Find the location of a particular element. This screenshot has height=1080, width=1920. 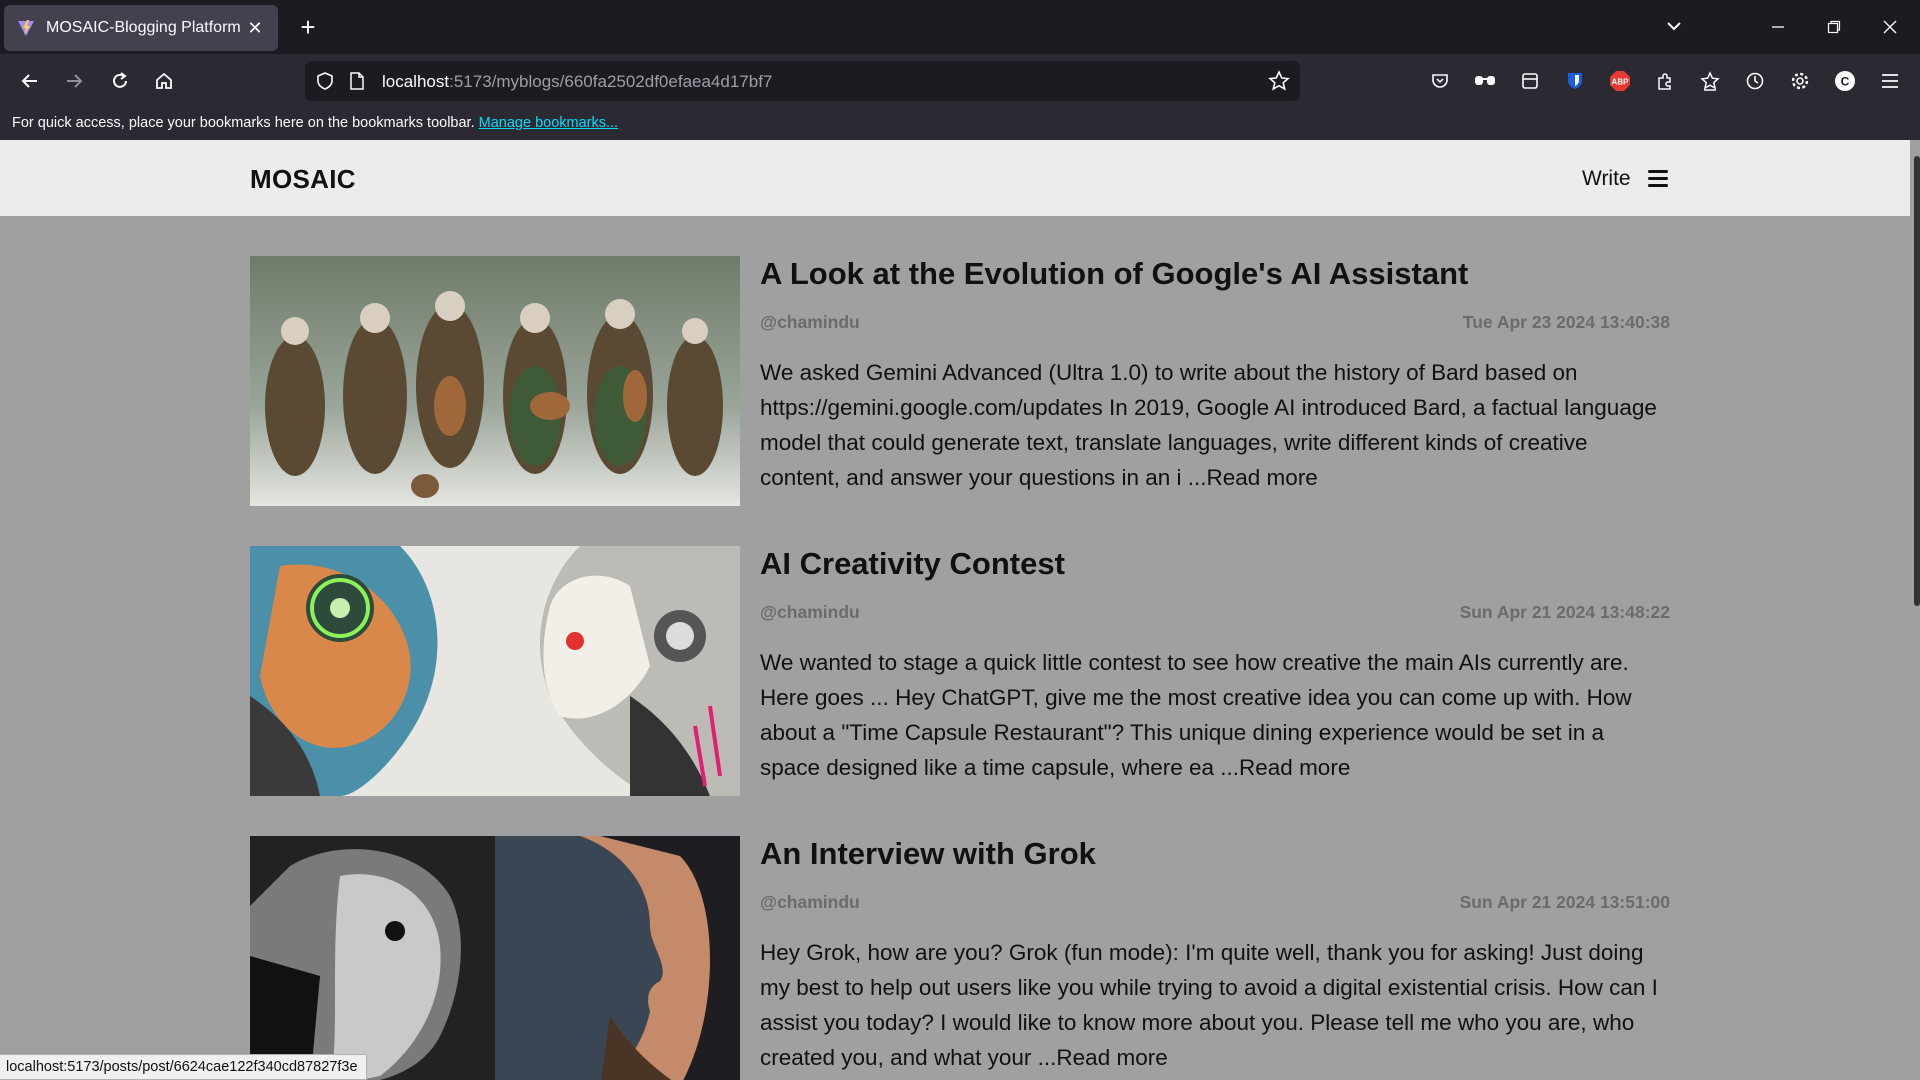

account-avatar-icon: C is located at coordinates (1845, 81).